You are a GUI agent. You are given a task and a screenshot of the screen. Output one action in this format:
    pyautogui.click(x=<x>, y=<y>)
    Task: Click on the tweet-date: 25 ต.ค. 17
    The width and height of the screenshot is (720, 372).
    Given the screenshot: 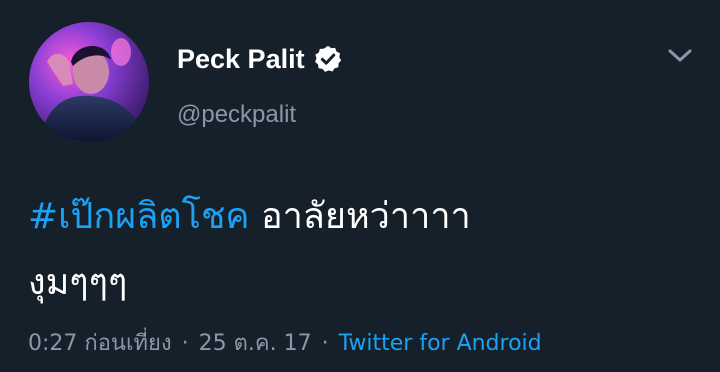 What is the action you would take?
    pyautogui.click(x=255, y=342)
    